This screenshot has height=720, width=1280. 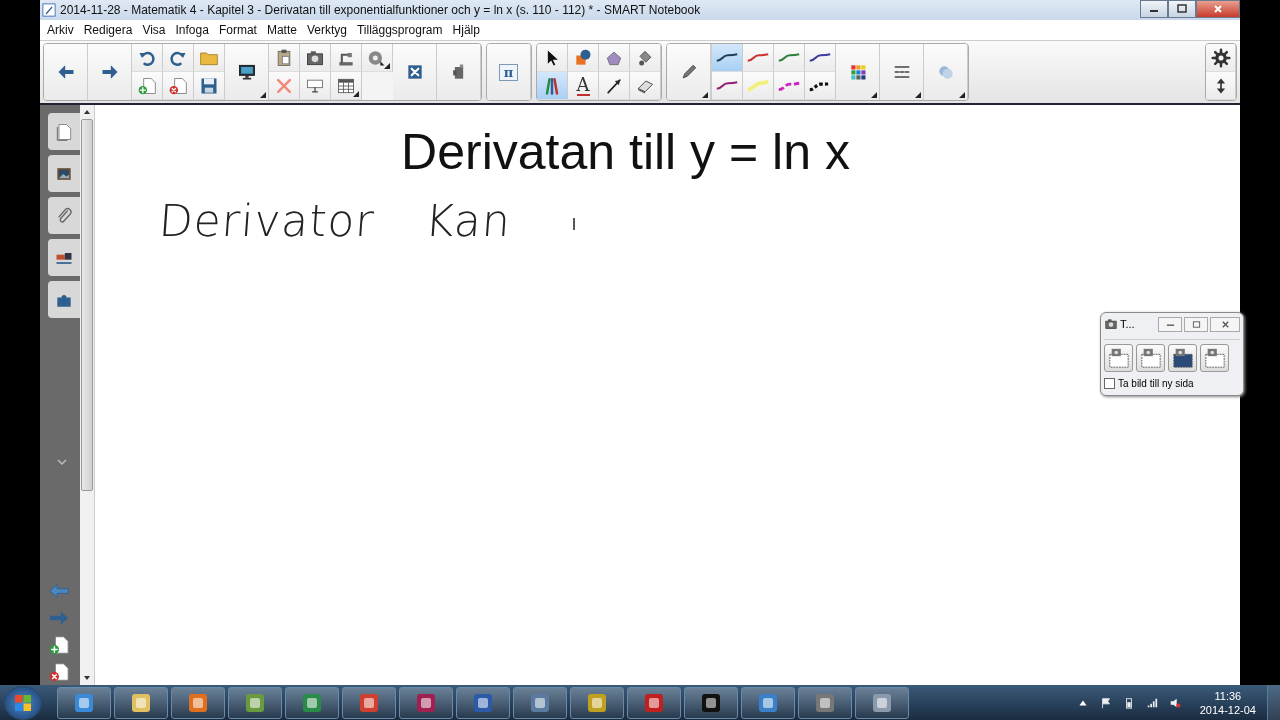 What do you see at coordinates (459, 72) in the screenshot?
I see `gadget-button` at bounding box center [459, 72].